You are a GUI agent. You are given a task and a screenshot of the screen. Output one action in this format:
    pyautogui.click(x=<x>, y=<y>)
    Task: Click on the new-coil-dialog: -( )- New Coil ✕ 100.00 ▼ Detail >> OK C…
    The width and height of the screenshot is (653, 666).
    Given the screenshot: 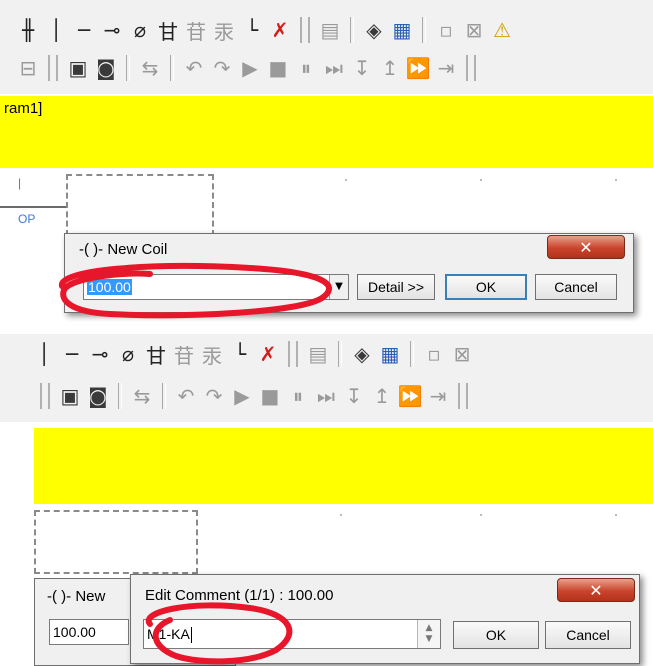 What is the action you would take?
    pyautogui.click(x=349, y=273)
    